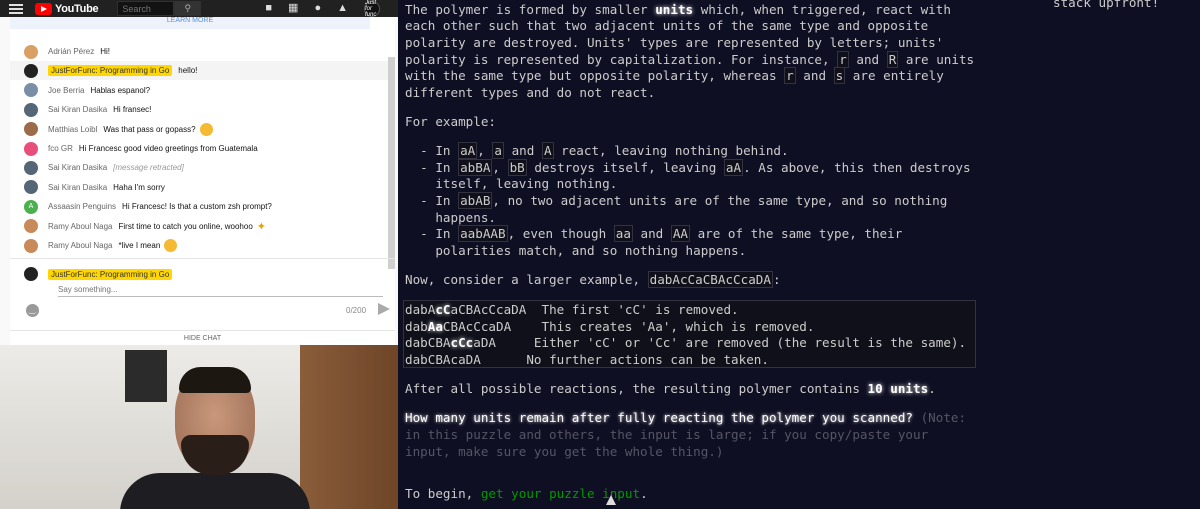  I want to click on bullet-line: happens., so click(450, 217).